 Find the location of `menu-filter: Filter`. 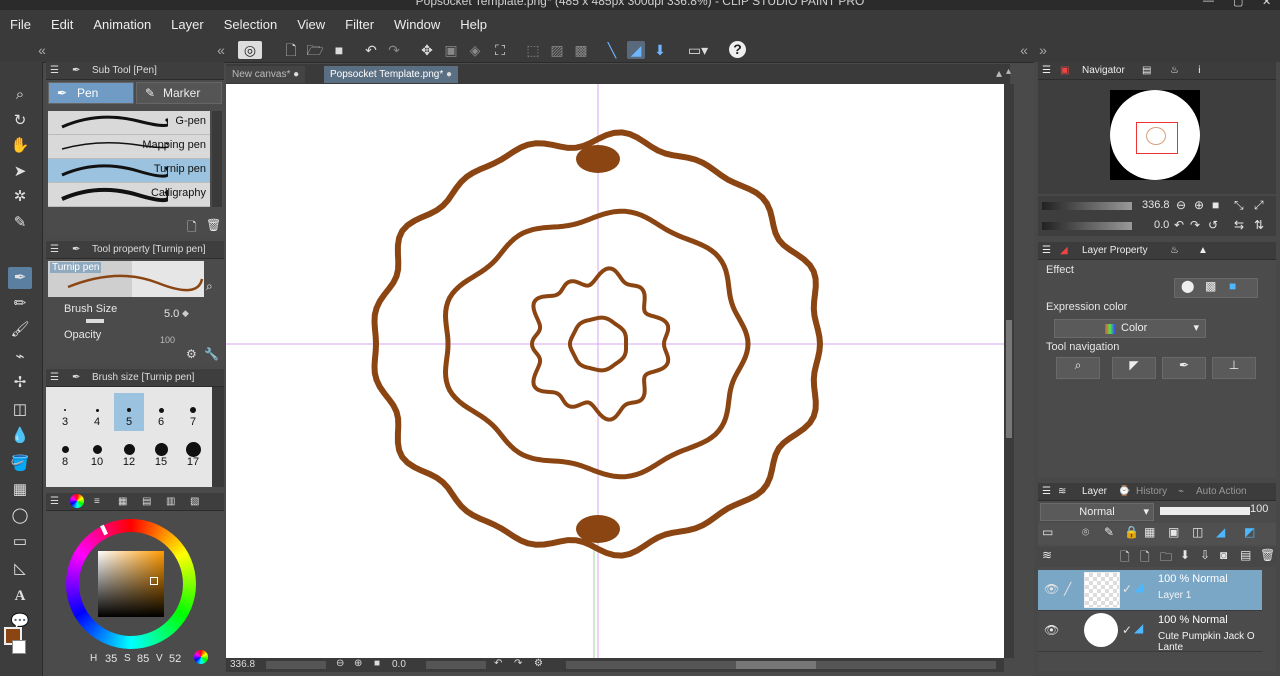

menu-filter: Filter is located at coordinates (359, 24).